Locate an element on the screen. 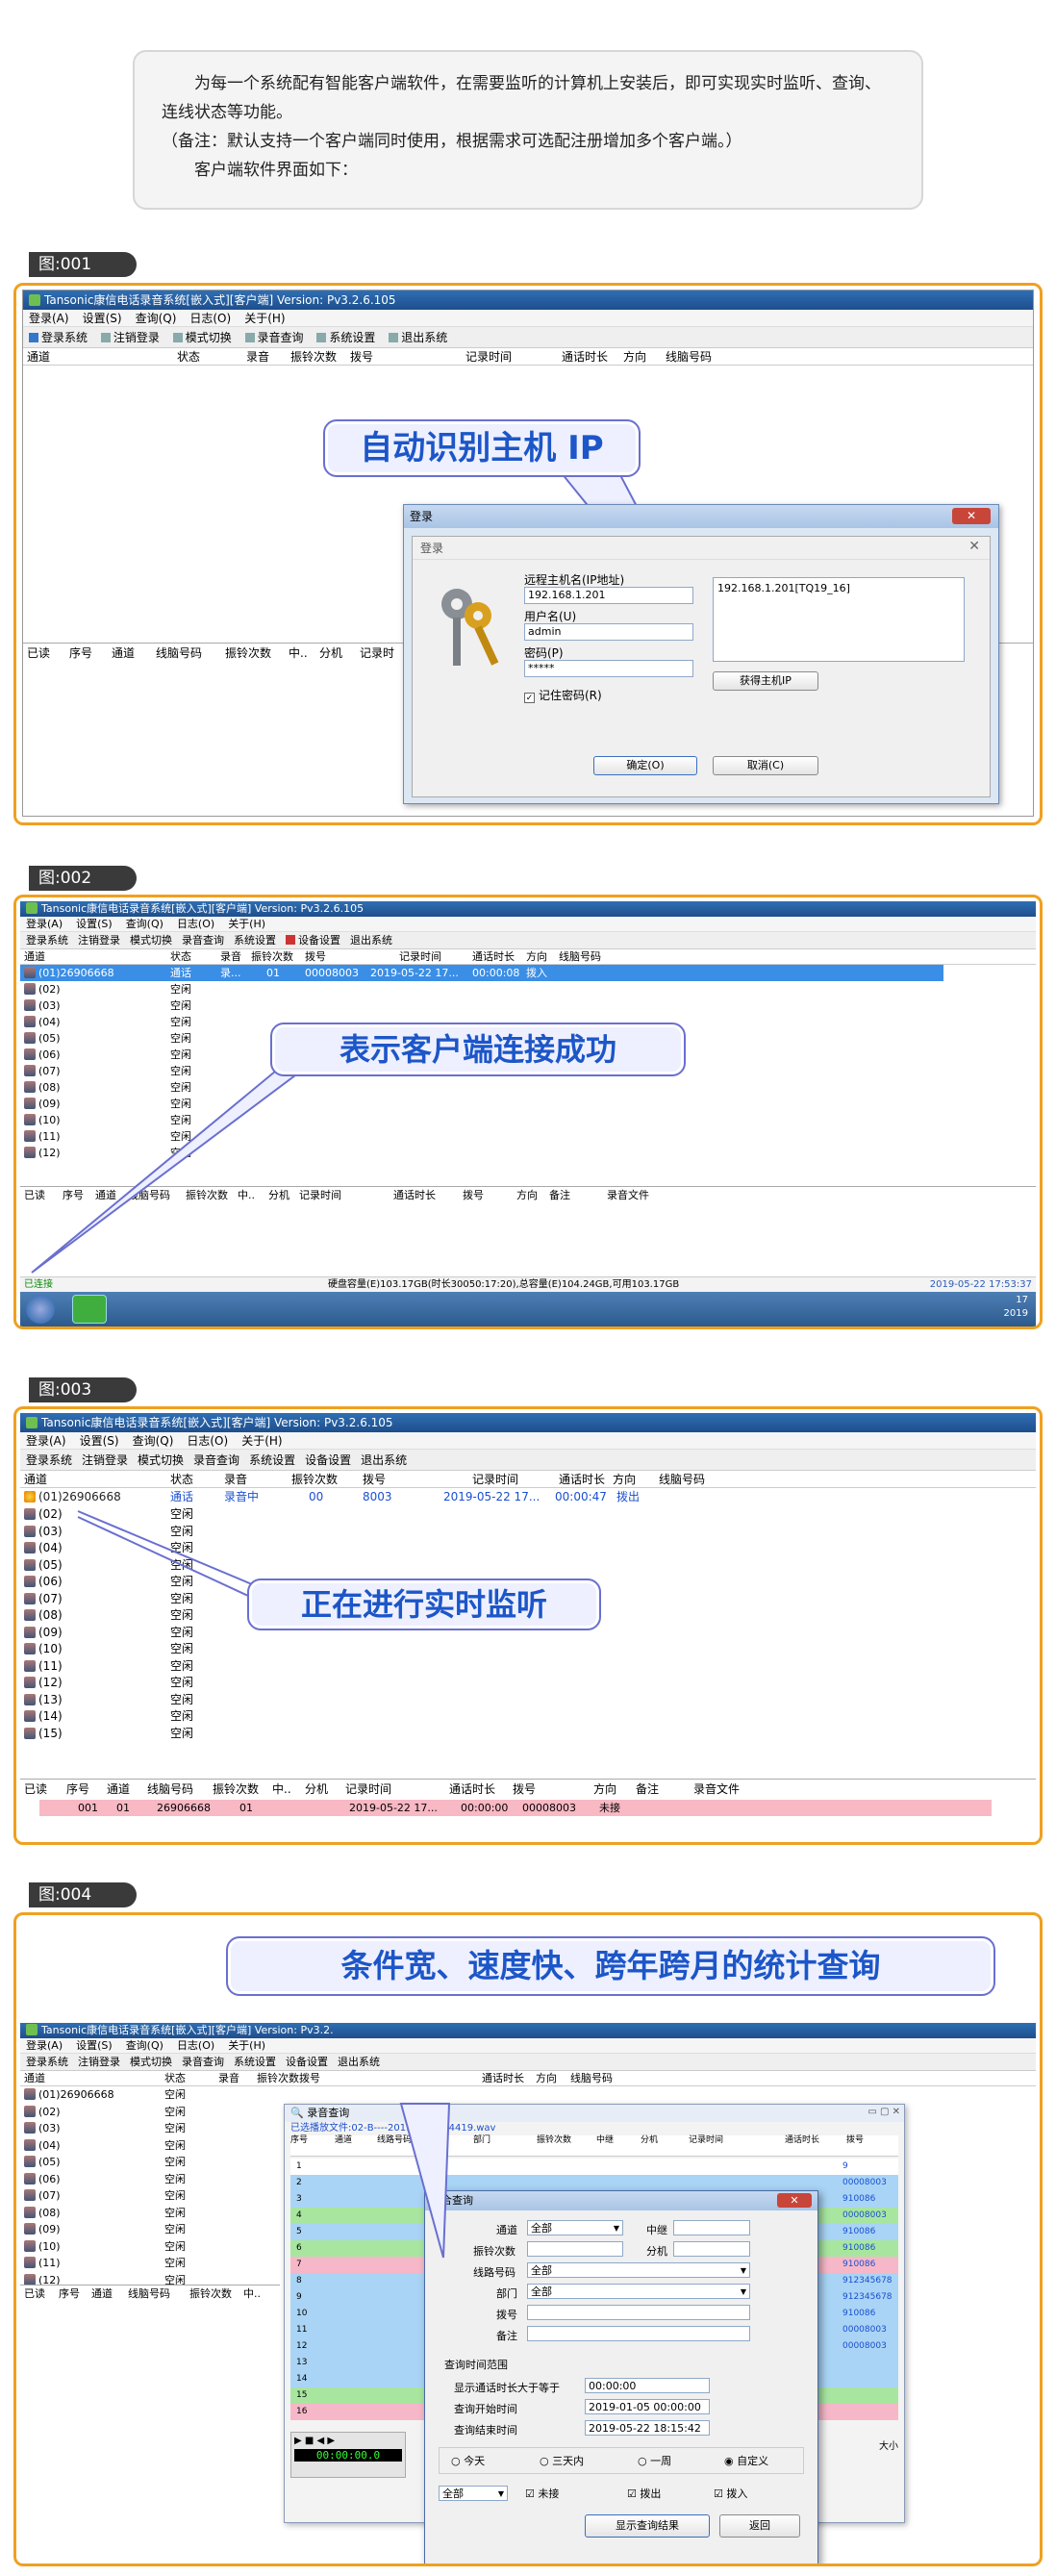  status-connected: 已连接 is located at coordinates (38, 1284).